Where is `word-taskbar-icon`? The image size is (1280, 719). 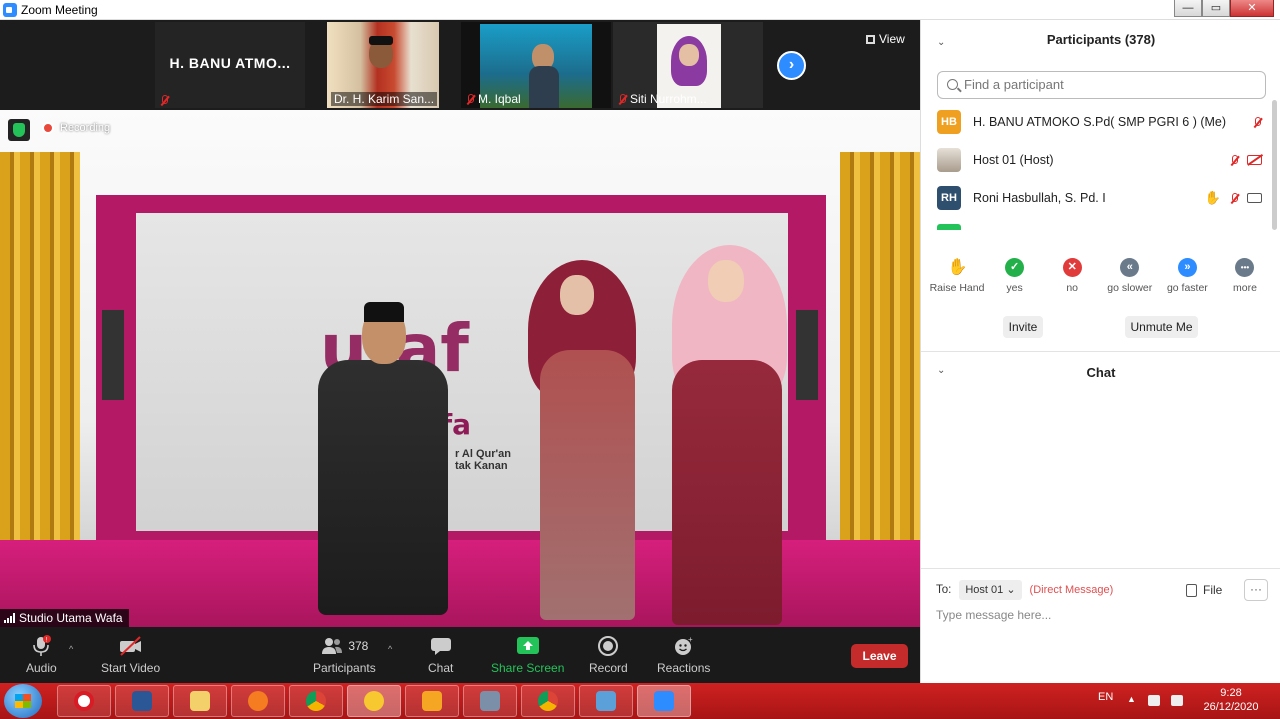 word-taskbar-icon is located at coordinates (142, 701).